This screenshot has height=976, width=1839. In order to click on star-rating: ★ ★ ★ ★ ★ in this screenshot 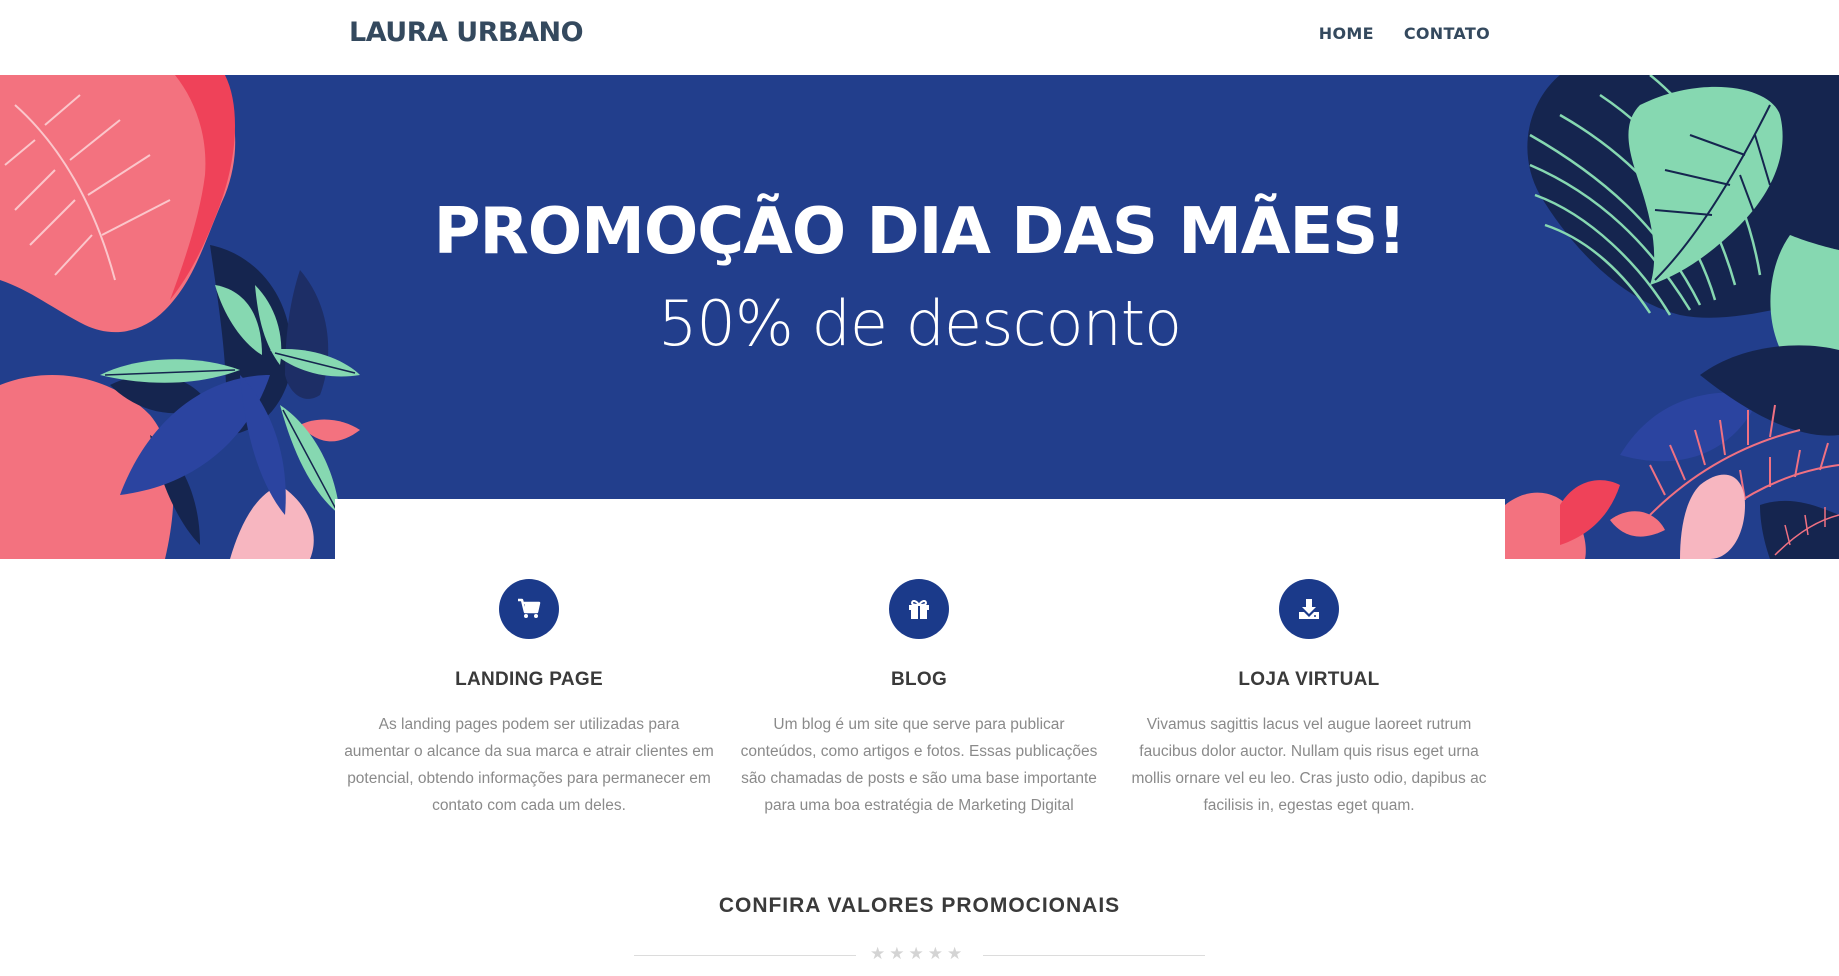, I will do `click(916, 954)`.